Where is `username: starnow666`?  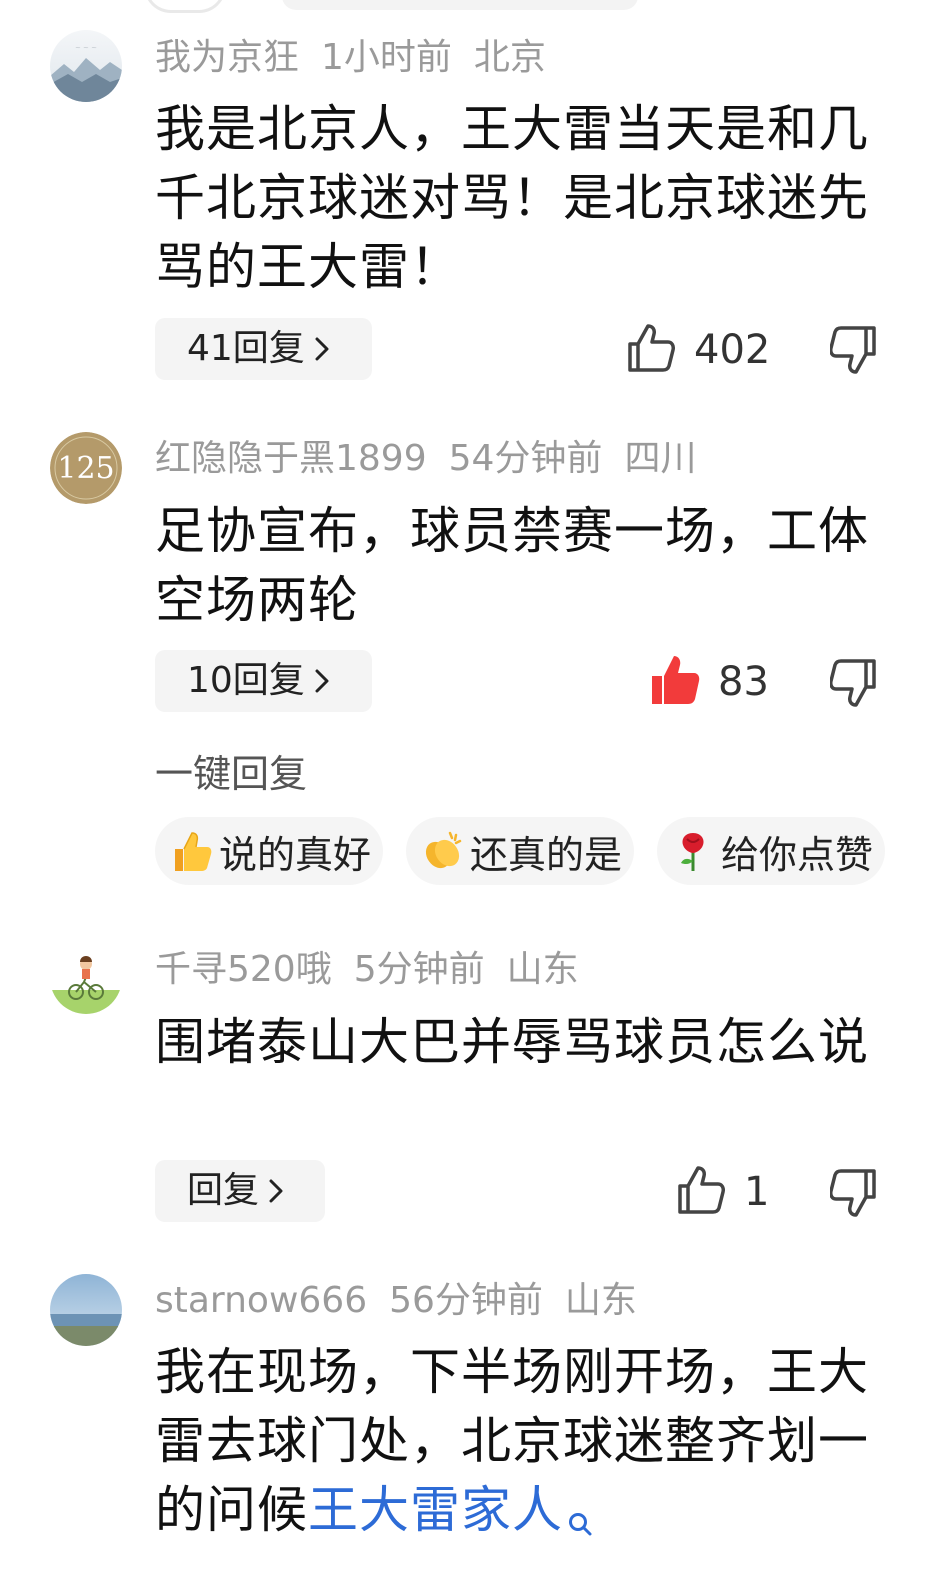
username: starnow666 is located at coordinates (261, 1300).